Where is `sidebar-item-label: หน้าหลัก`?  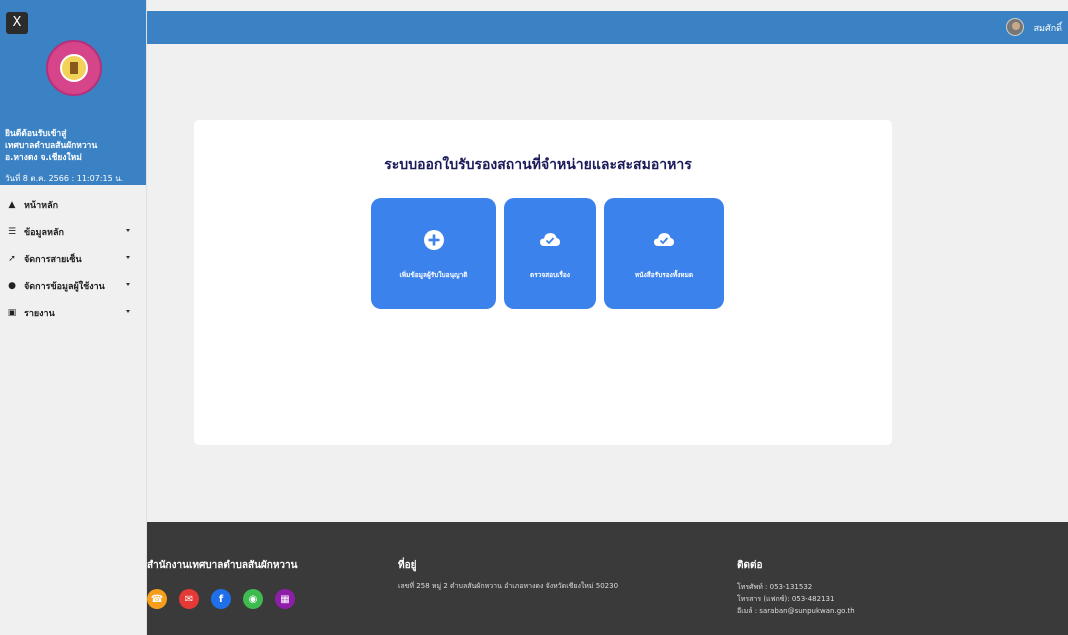
sidebar-item-label: หน้าหลัก is located at coordinates (41, 205).